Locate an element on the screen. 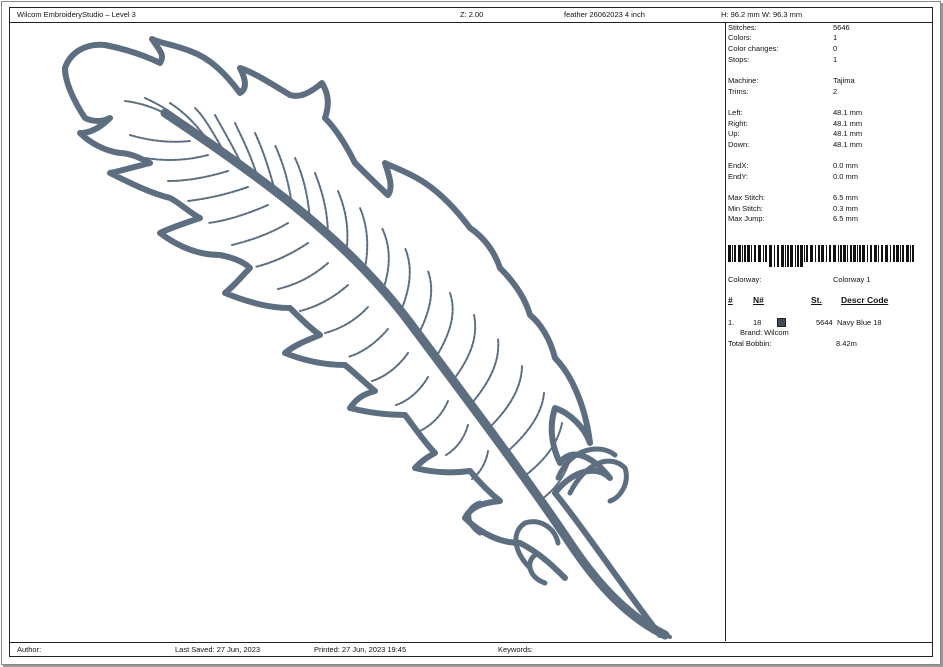  stat-left: Left: 48.1 mm is located at coordinates (795, 112).